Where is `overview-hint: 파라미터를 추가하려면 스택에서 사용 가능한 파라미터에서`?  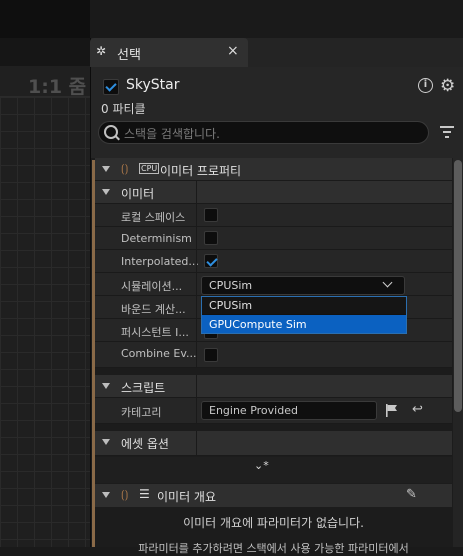
overview-hint: 파라미터를 추가하려면 스택에서 사용 가능한 파라미터에서 is located at coordinates (273, 548).